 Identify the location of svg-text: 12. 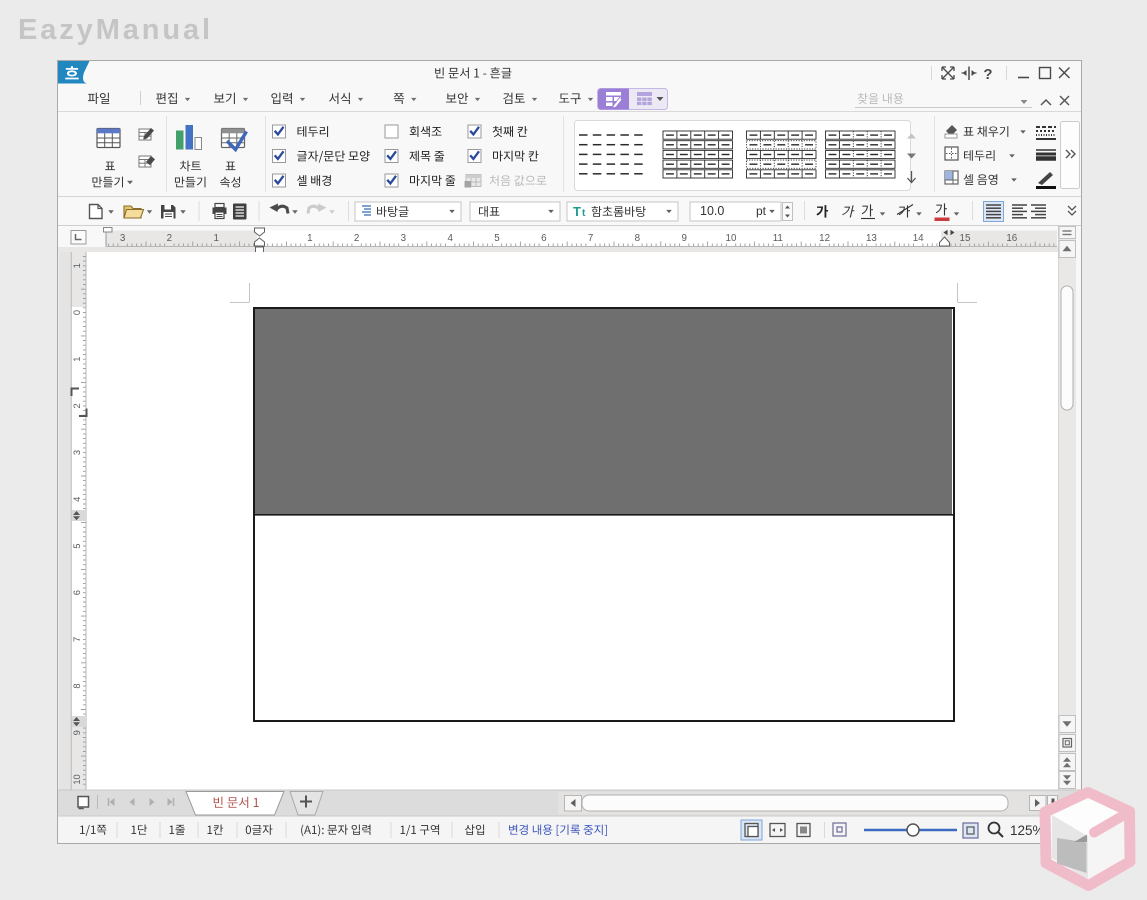
(824, 238).